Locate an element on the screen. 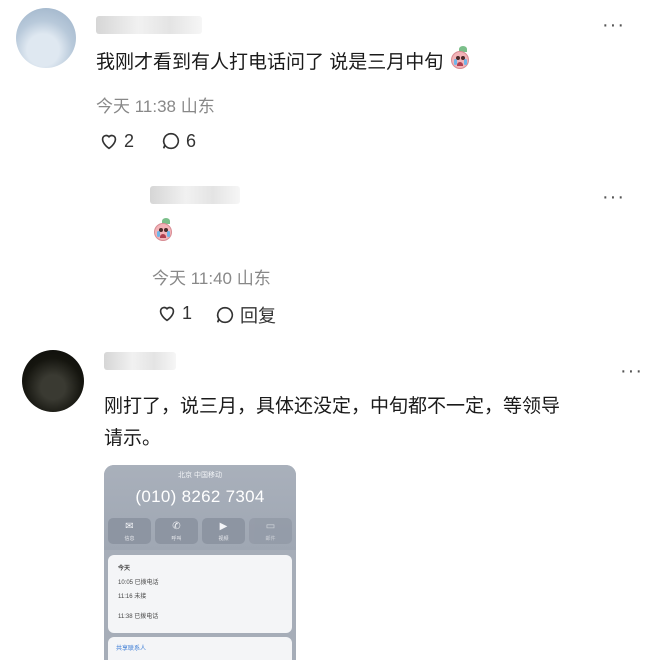  comment-meta: 今天 11:38 山东 is located at coordinates (155, 104).